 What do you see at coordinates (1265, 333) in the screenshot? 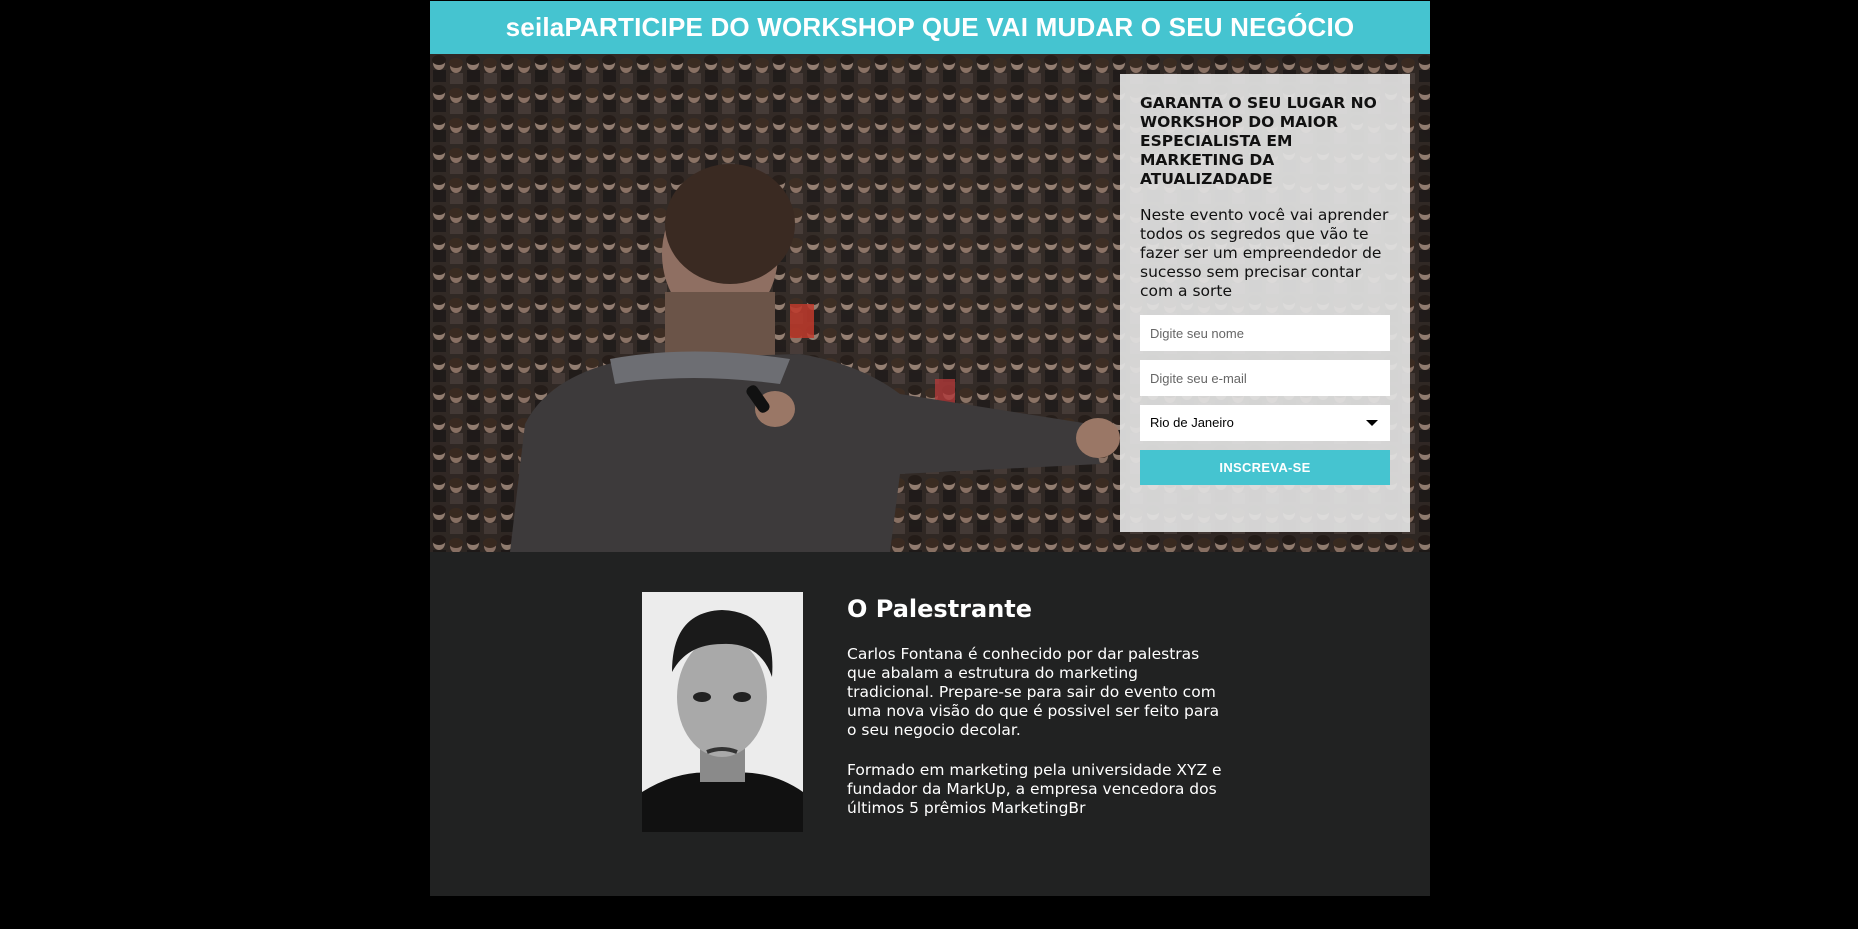
I see `name-input` at bounding box center [1265, 333].